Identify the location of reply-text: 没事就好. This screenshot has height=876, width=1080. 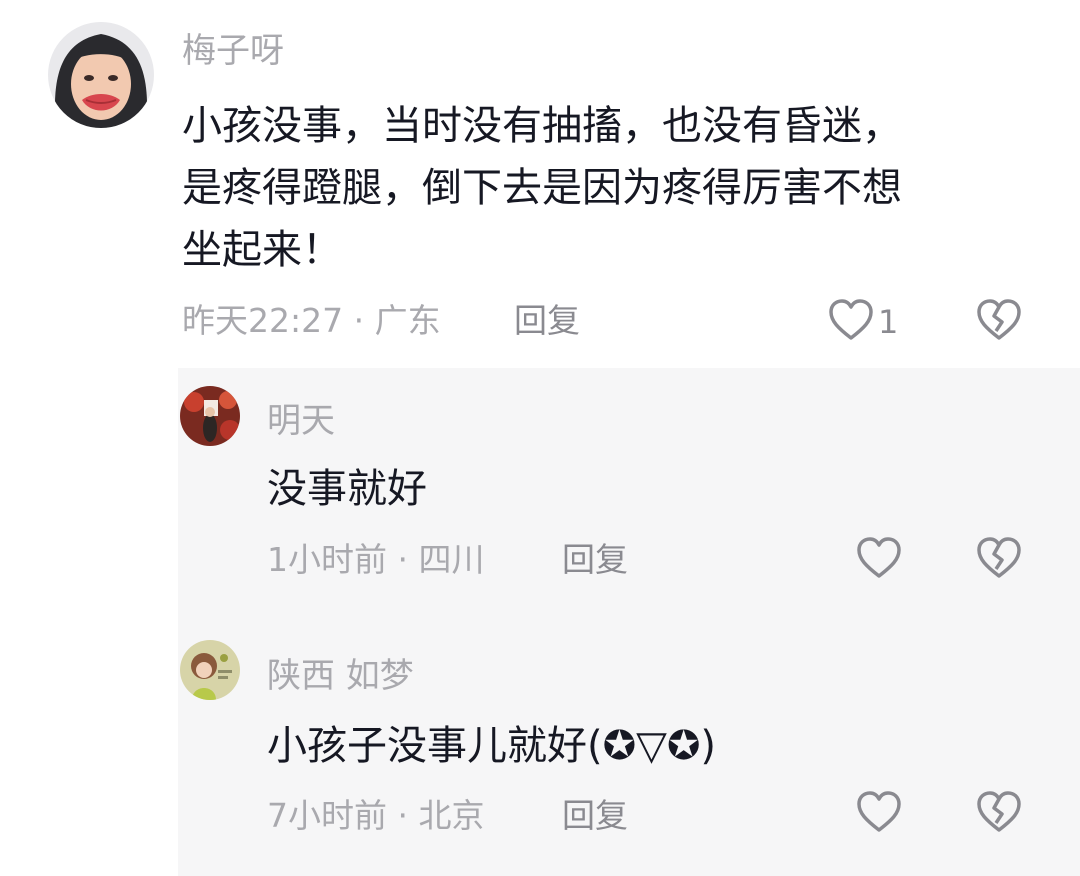
(347, 489).